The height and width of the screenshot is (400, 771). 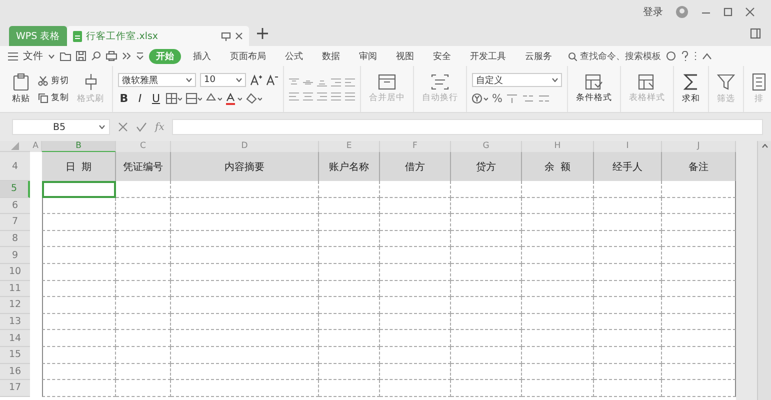 I want to click on ribbon-button: 求和, so click(x=691, y=89).